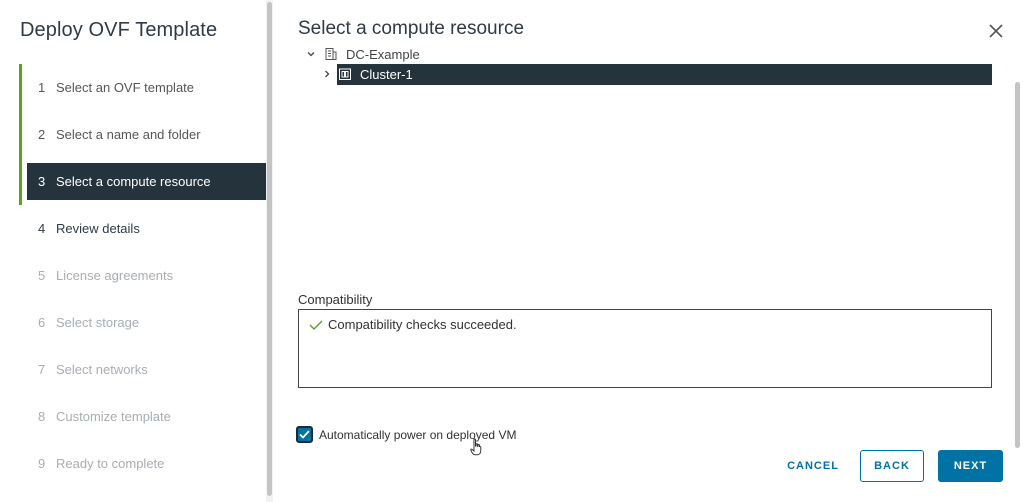  I want to click on main-scrollbar, so click(1017, 247).